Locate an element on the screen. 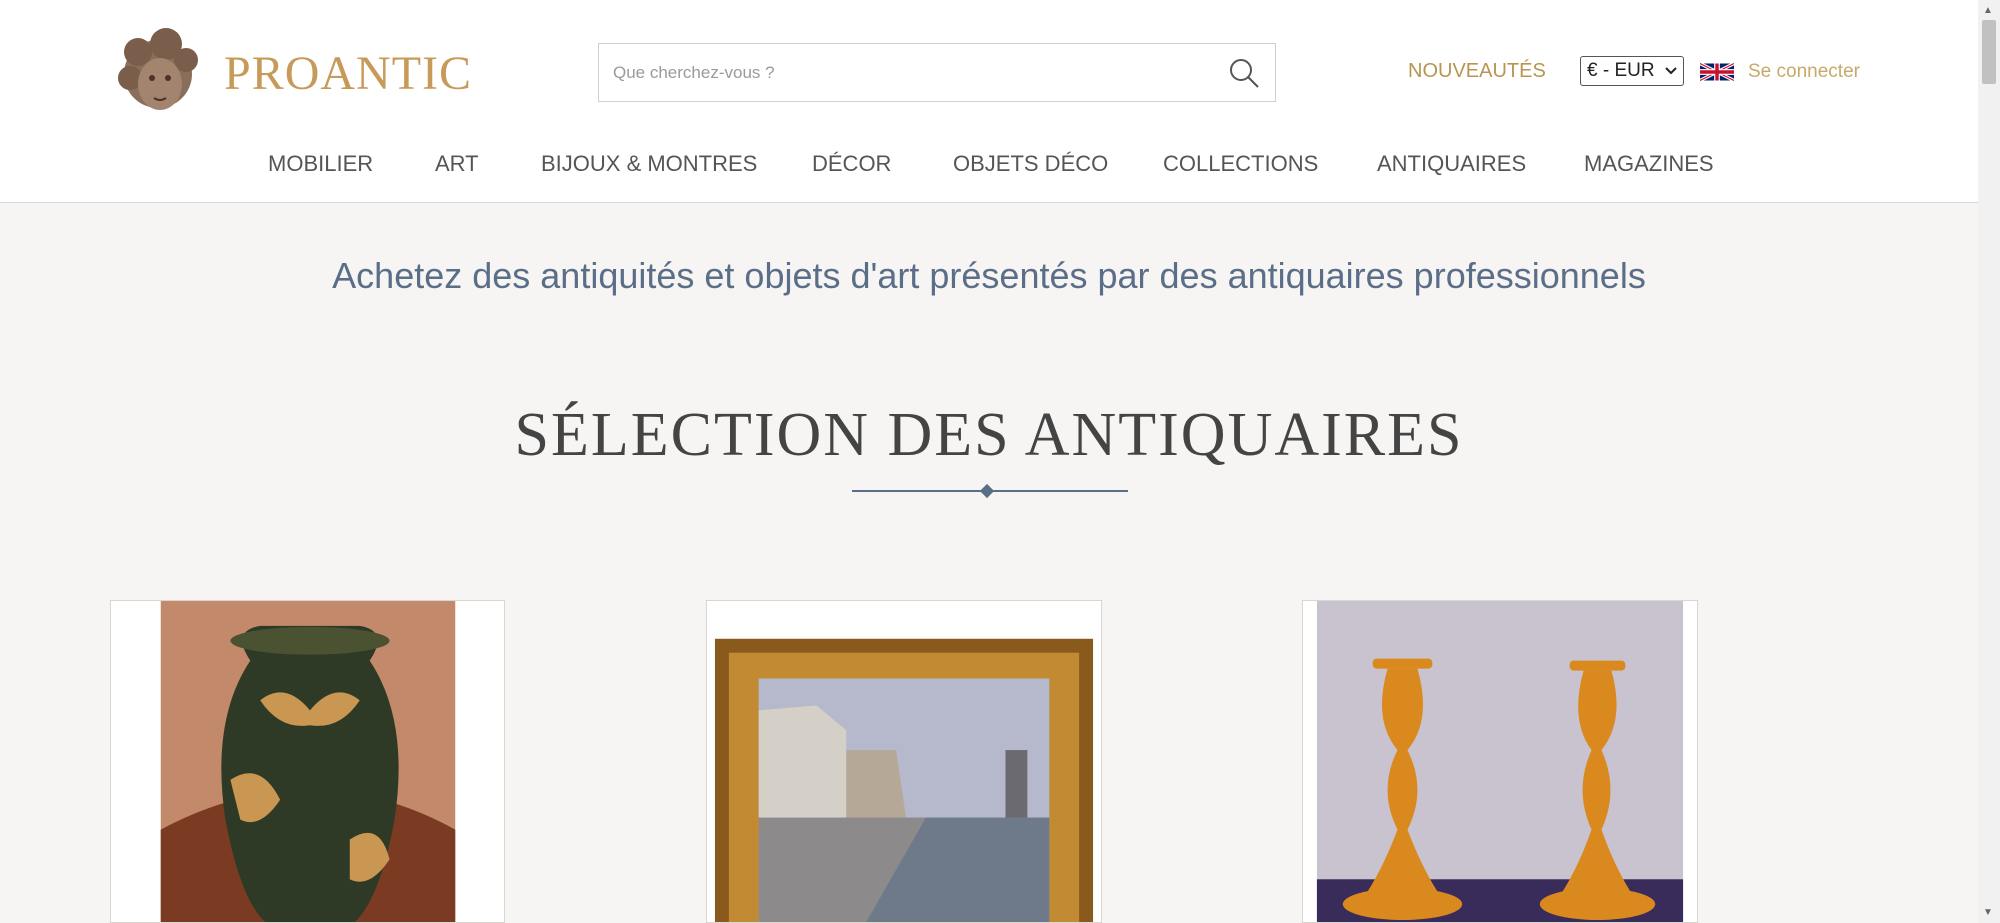 This screenshot has width=2000, height=923. nav-item-collections: COLLECTIONS is located at coordinates (1240, 164).